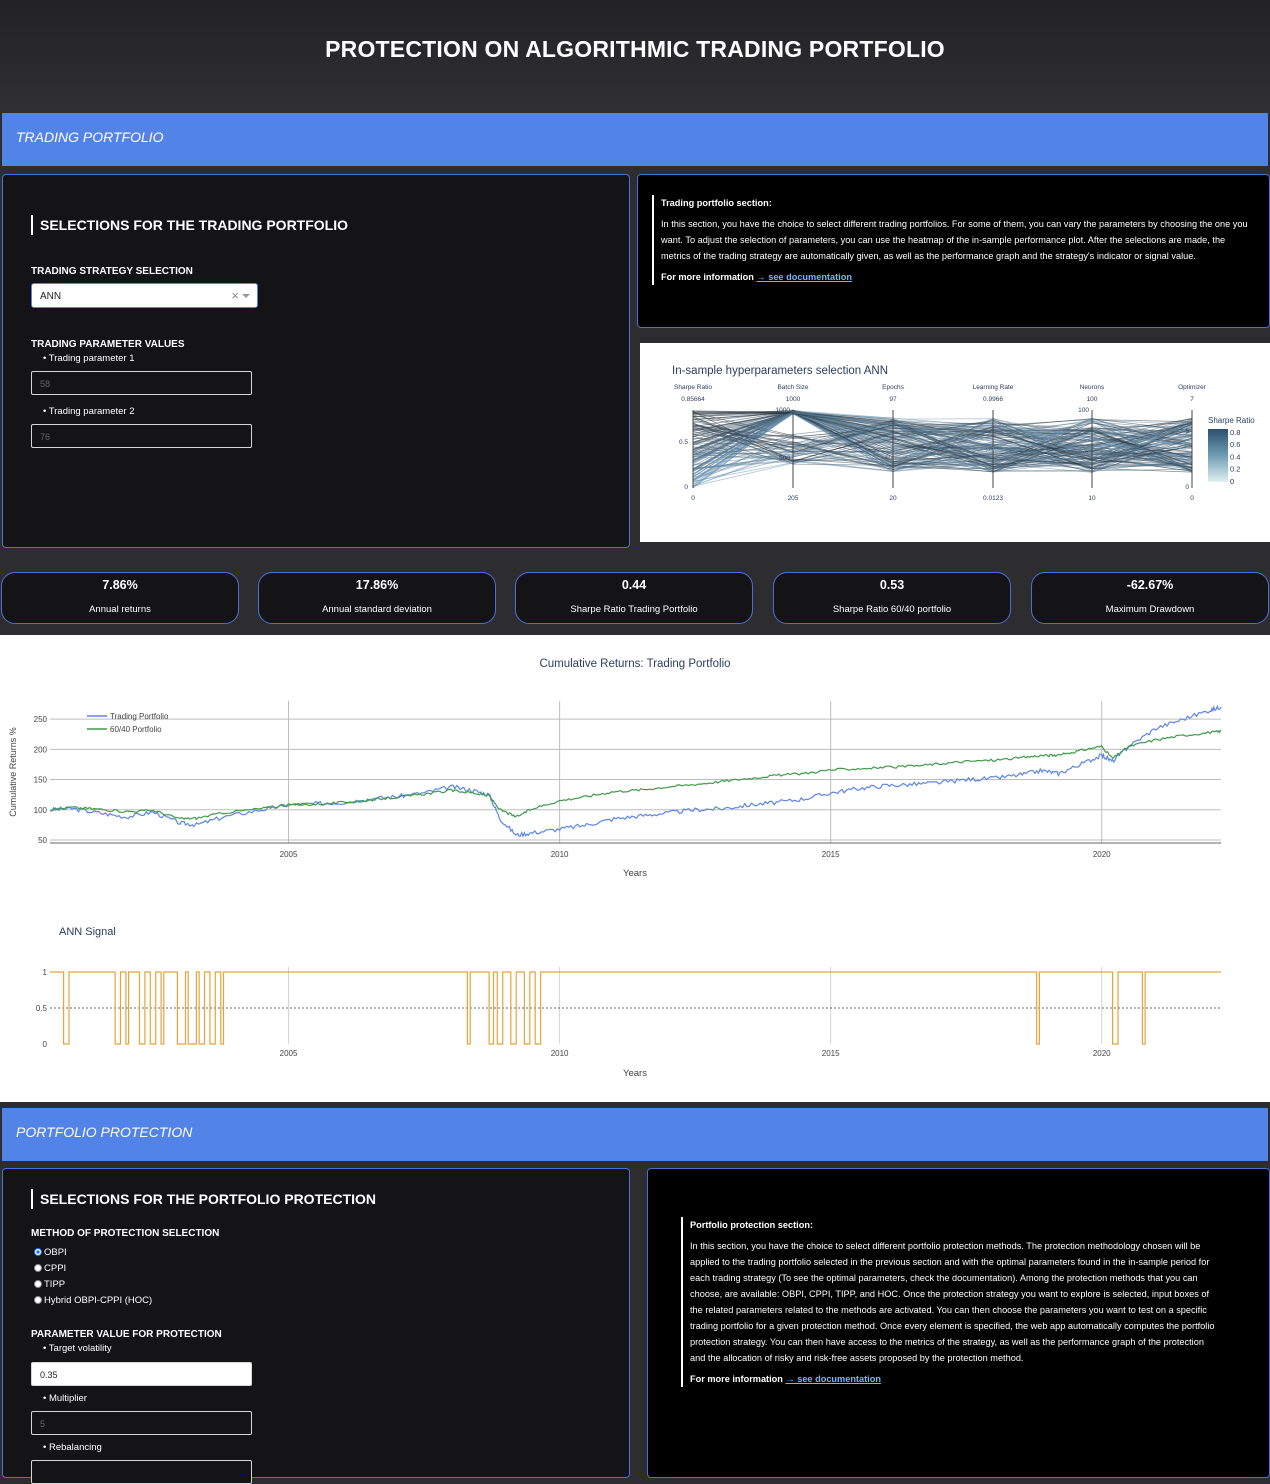 The image size is (1270, 1484). Describe the element at coordinates (1187, 487) in the screenshot. I see `axis-low-tick: 0` at that location.